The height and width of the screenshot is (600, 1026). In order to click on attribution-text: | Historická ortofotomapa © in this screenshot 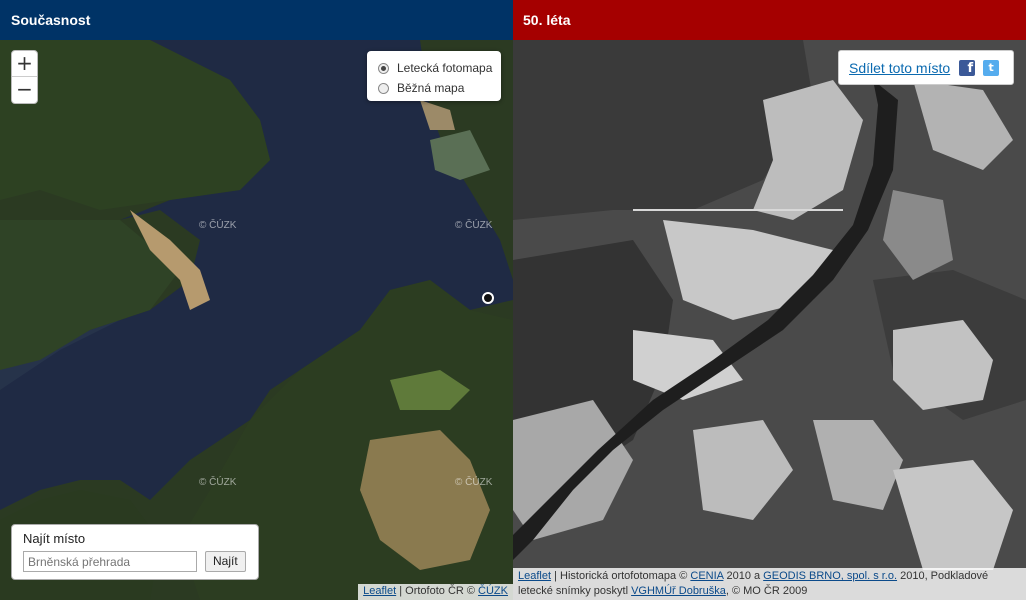, I will do `click(621, 576)`.